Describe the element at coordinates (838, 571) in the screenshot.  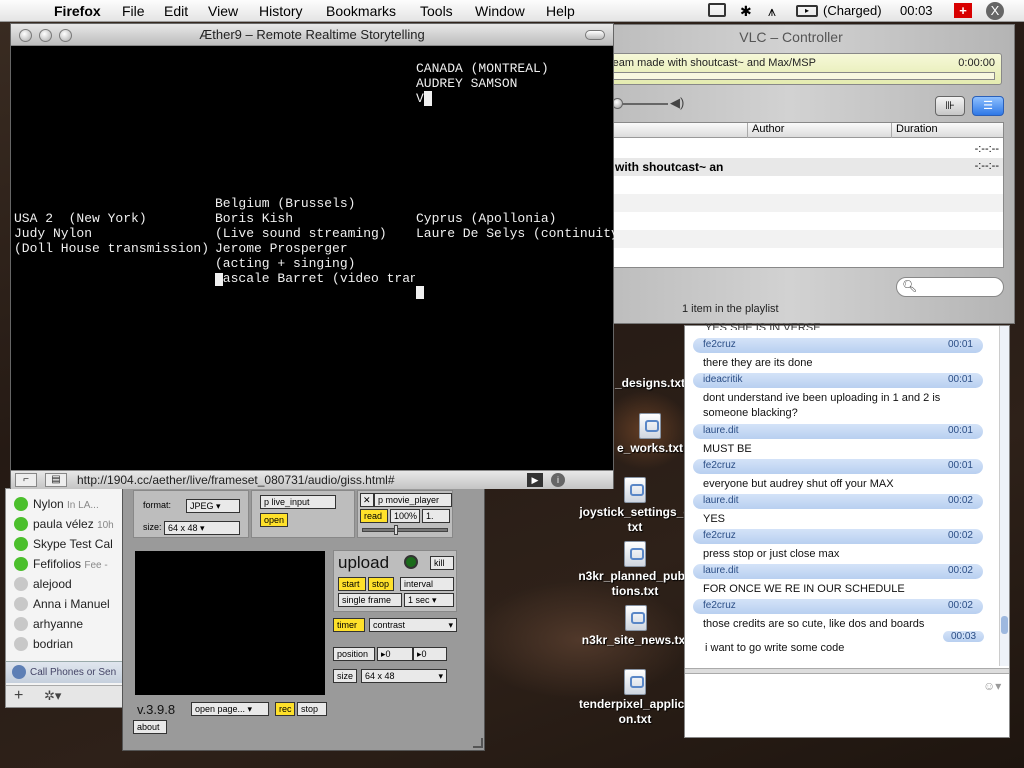
I see `chat-header: laure.dit 00:02` at that location.